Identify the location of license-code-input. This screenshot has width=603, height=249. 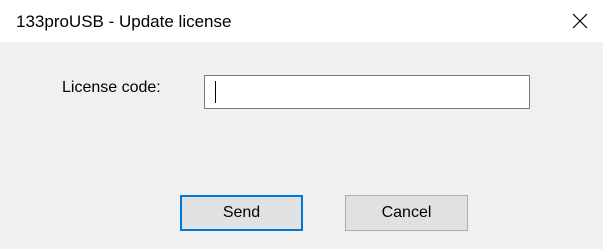
(367, 92).